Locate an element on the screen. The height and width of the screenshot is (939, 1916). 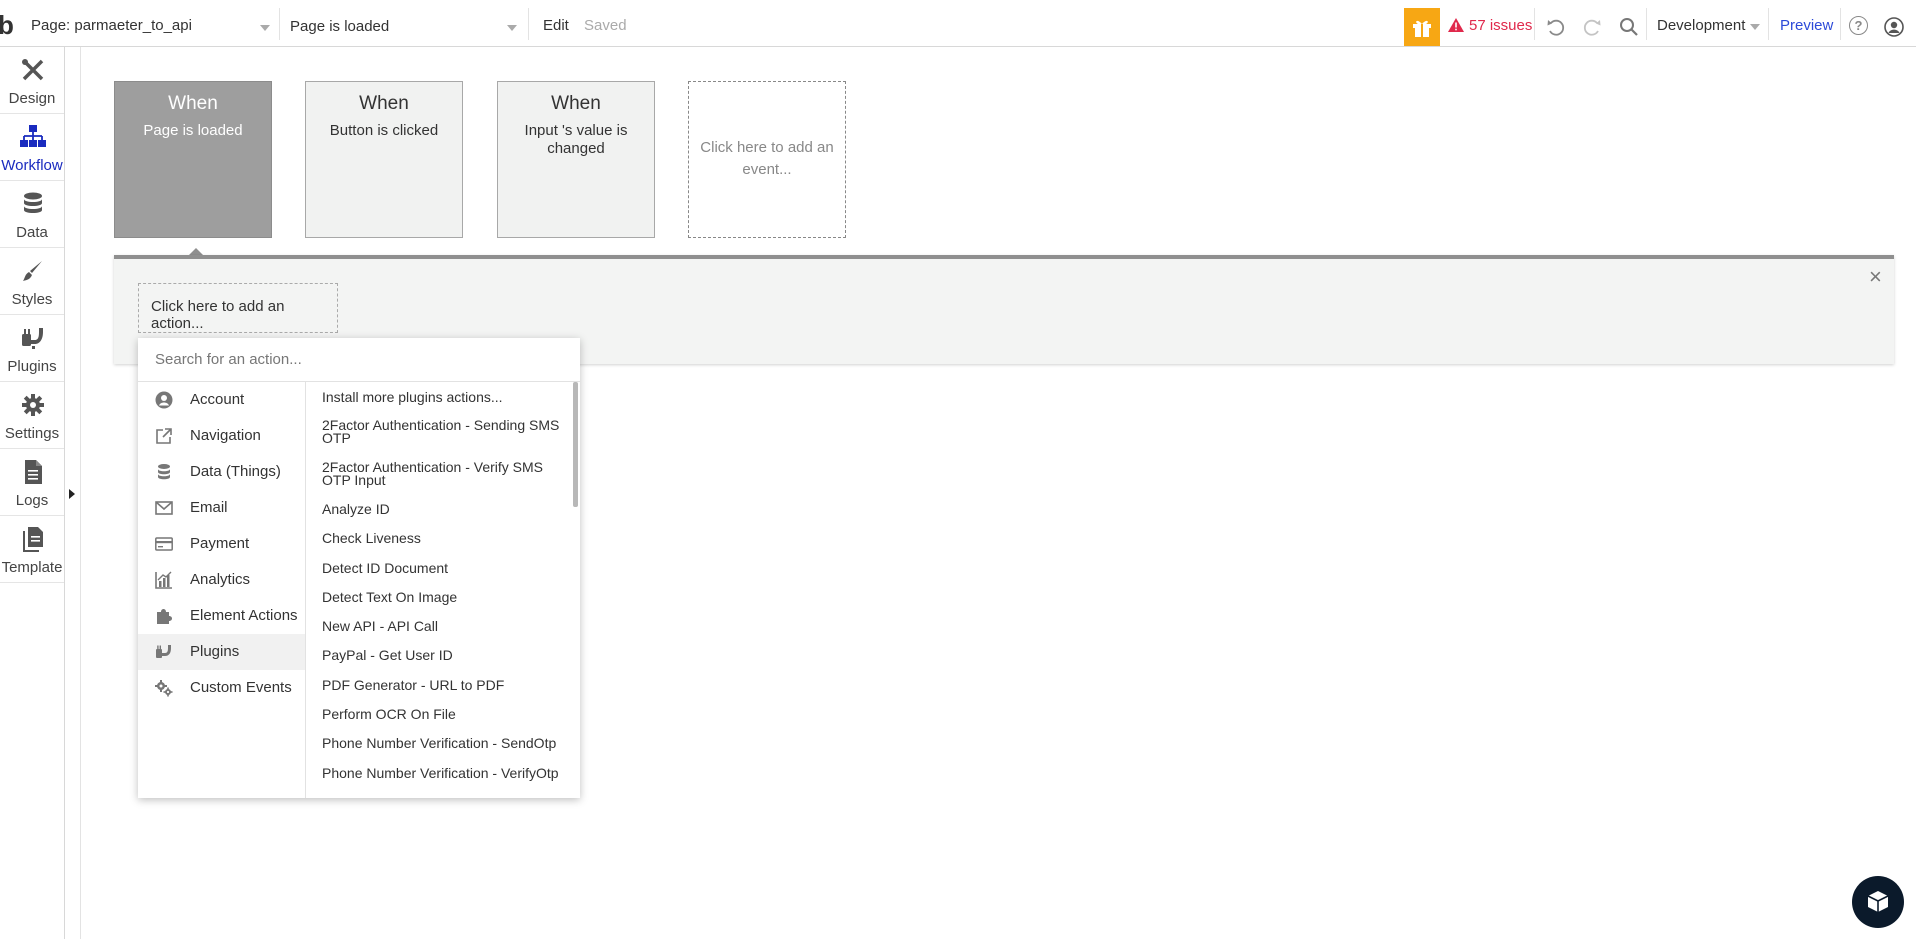
category-element-actions: Element Actions is located at coordinates (221, 616).